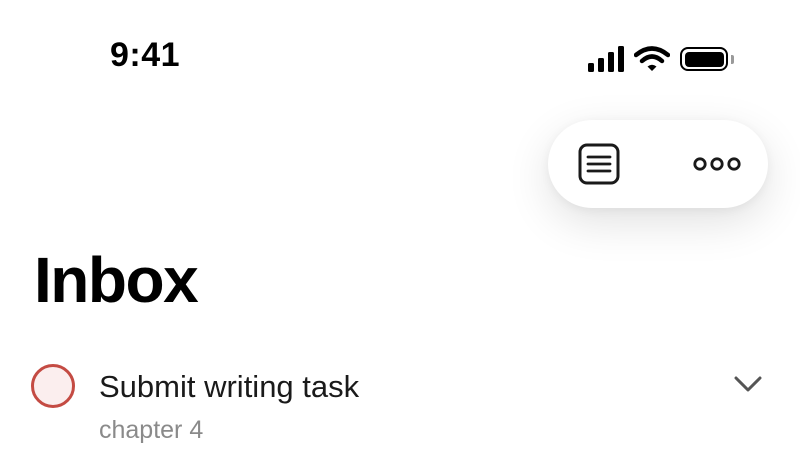 The height and width of the screenshot is (450, 800). What do you see at coordinates (116, 280) in the screenshot?
I see `page-title: Inbox` at bounding box center [116, 280].